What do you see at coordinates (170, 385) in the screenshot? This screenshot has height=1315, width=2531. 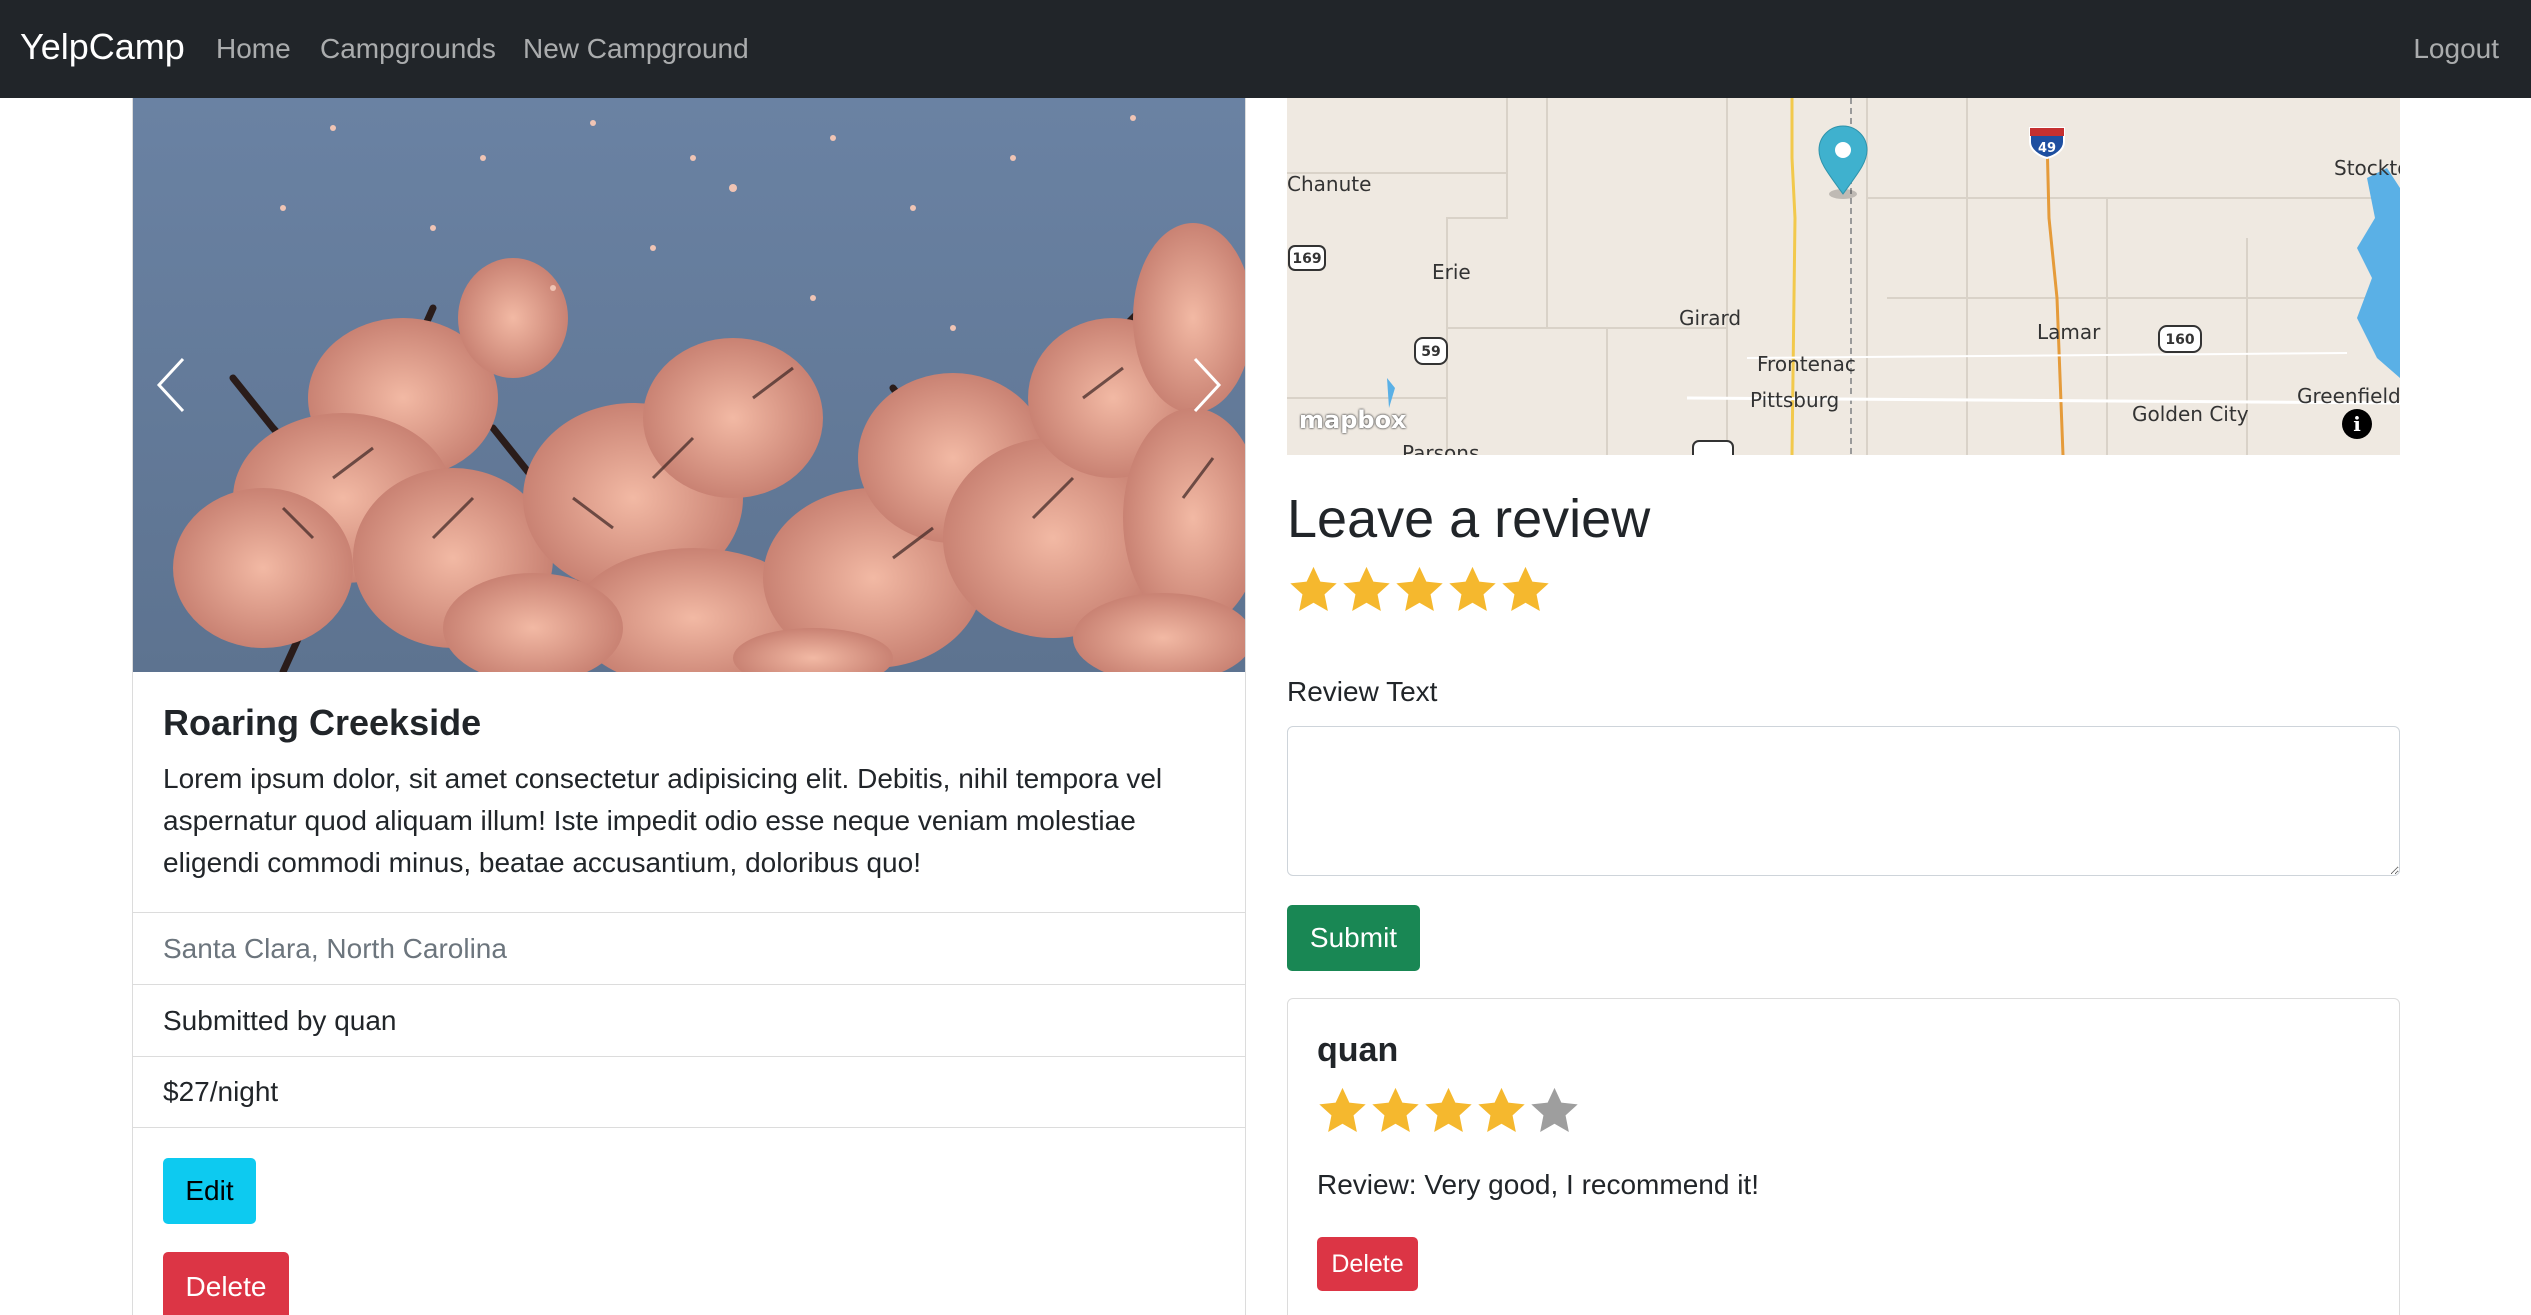 I see `chevron-left-icon` at bounding box center [170, 385].